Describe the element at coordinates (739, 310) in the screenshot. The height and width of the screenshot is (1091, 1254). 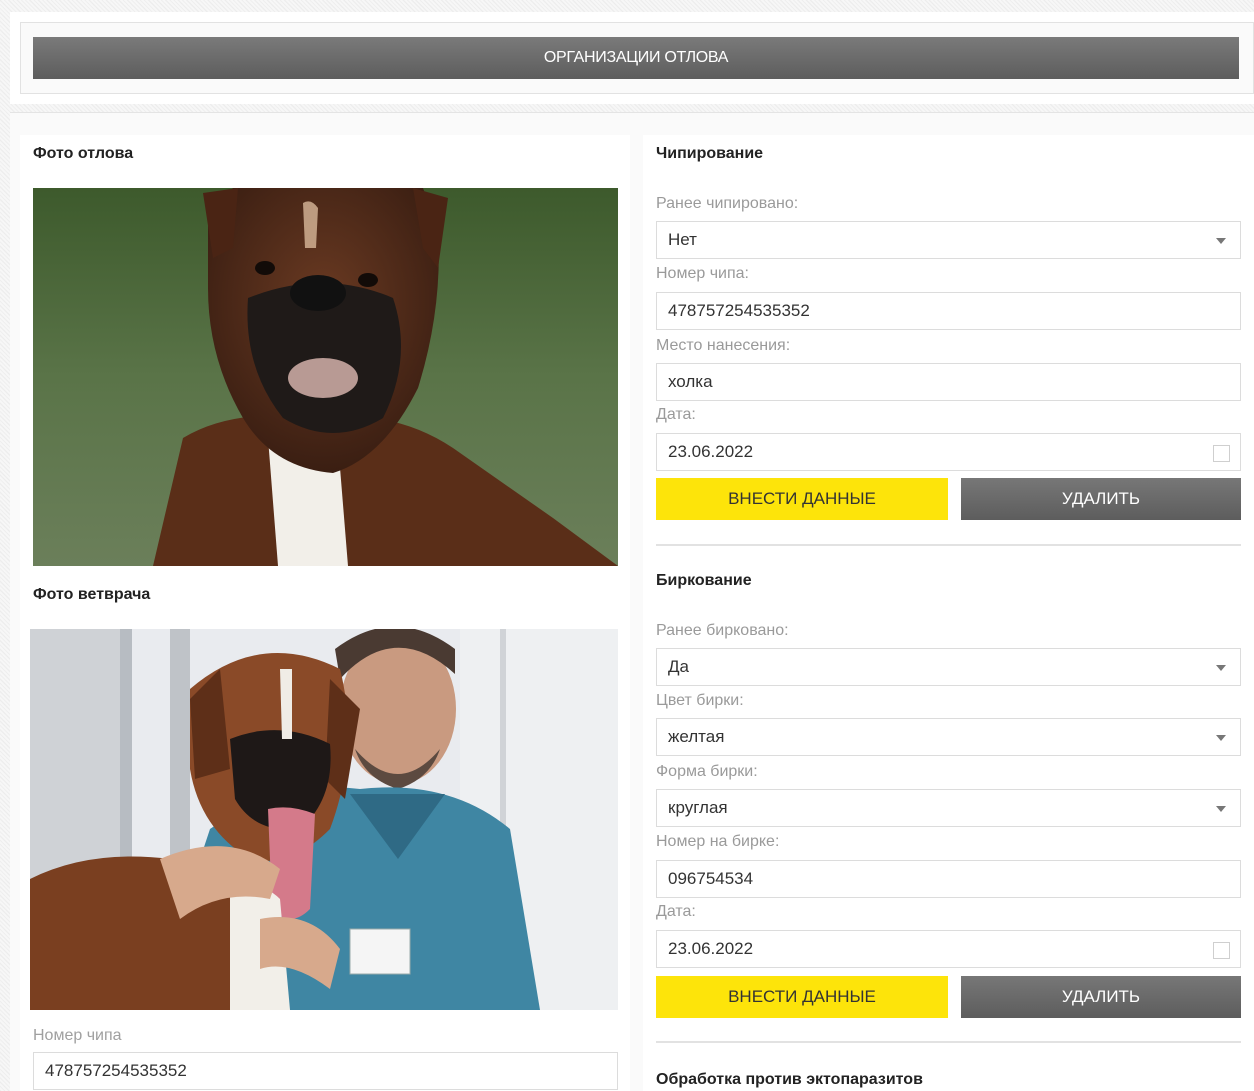
I see `chip-number-value: 478757254535352` at that location.